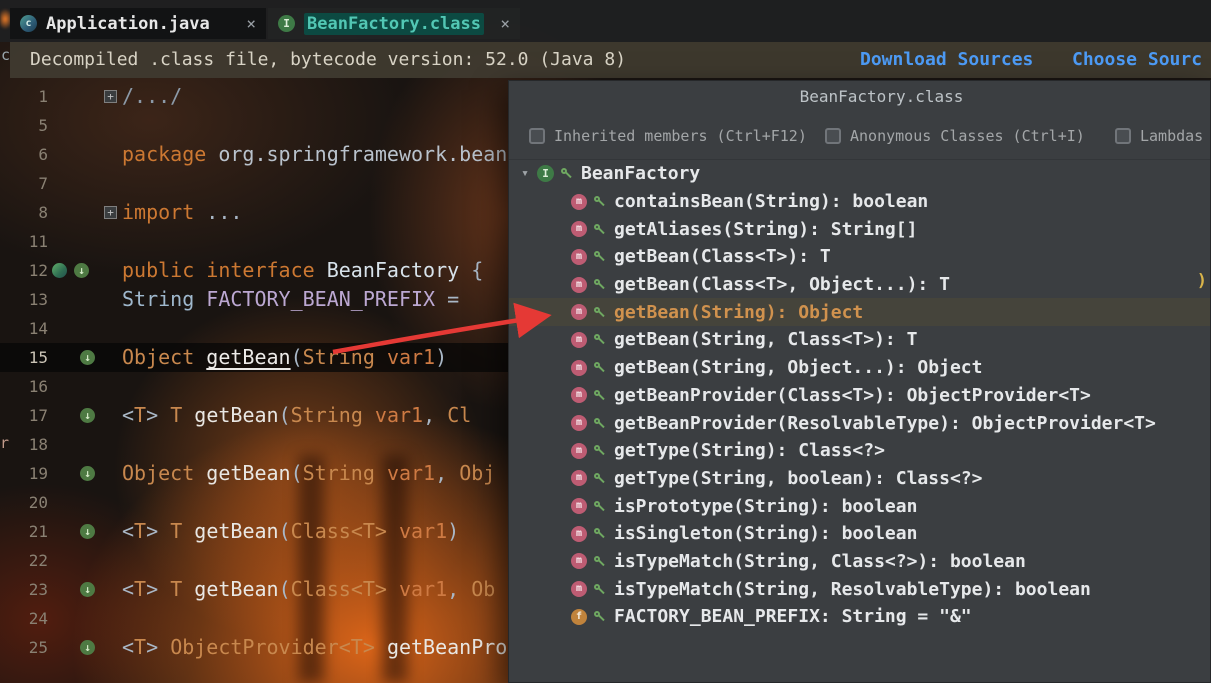 The image size is (1211, 683). I want to click on line-number: 1, so click(24, 96).